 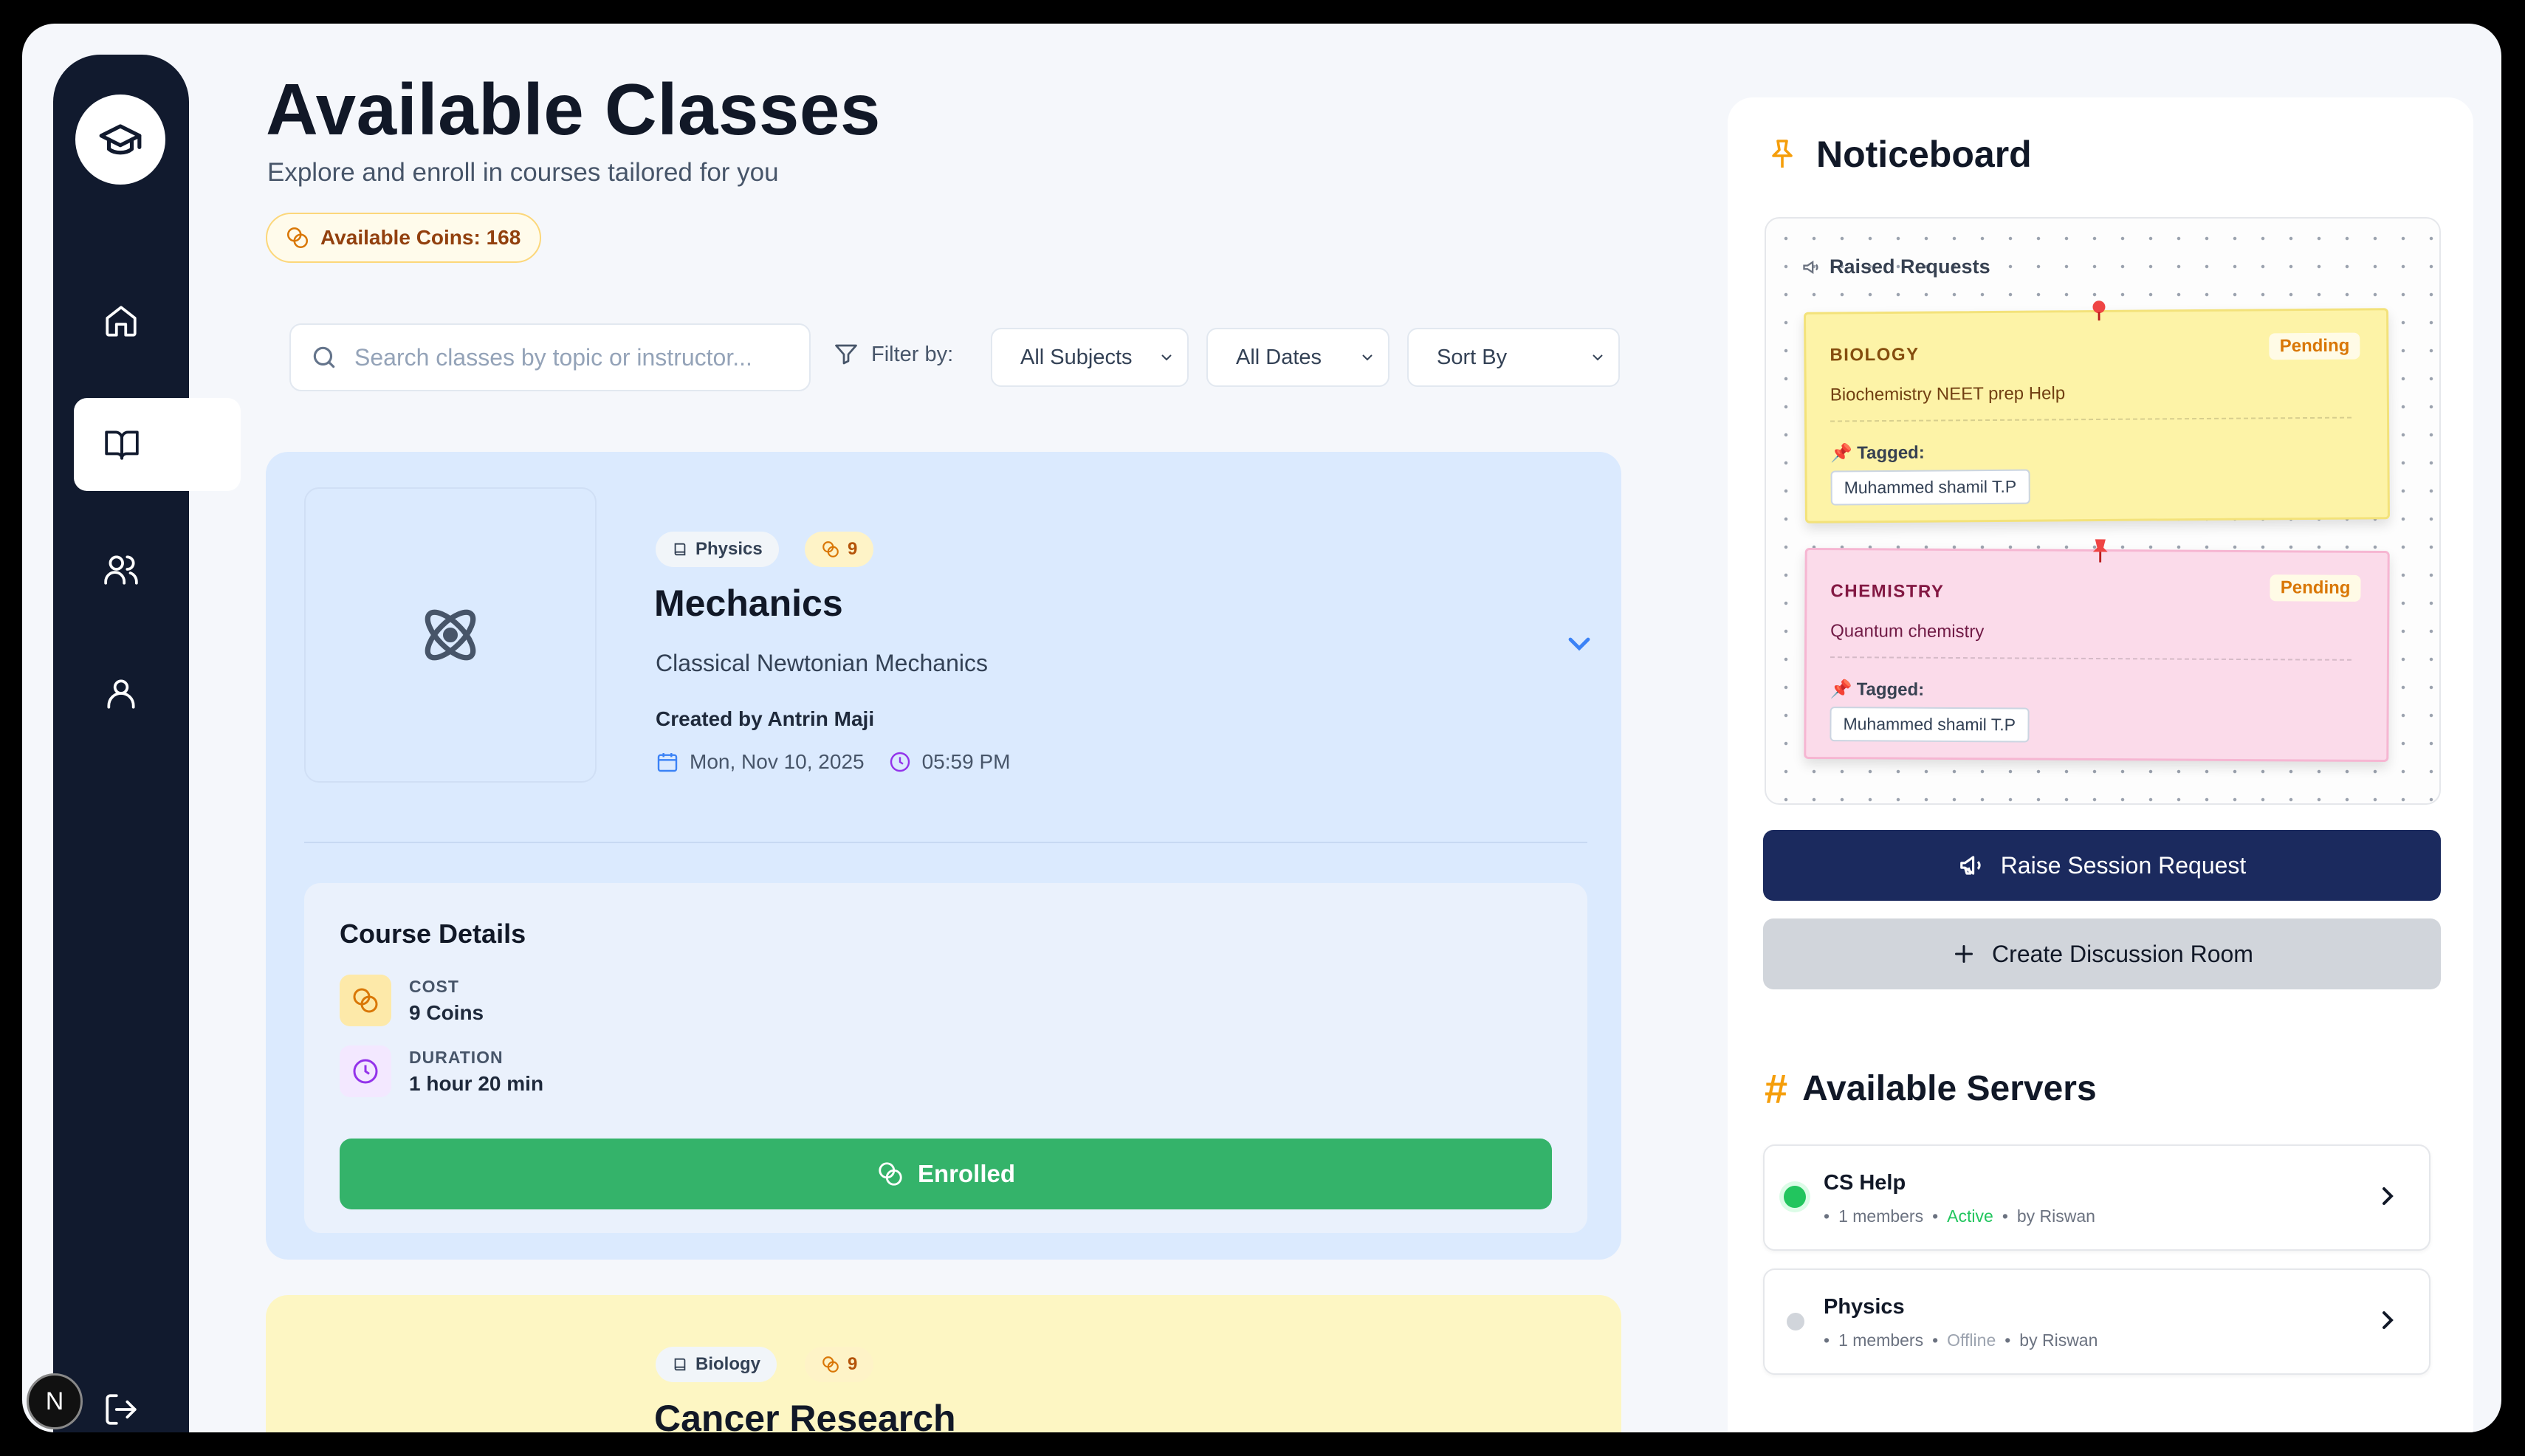 I want to click on pin-icon, so click(x=1782, y=154).